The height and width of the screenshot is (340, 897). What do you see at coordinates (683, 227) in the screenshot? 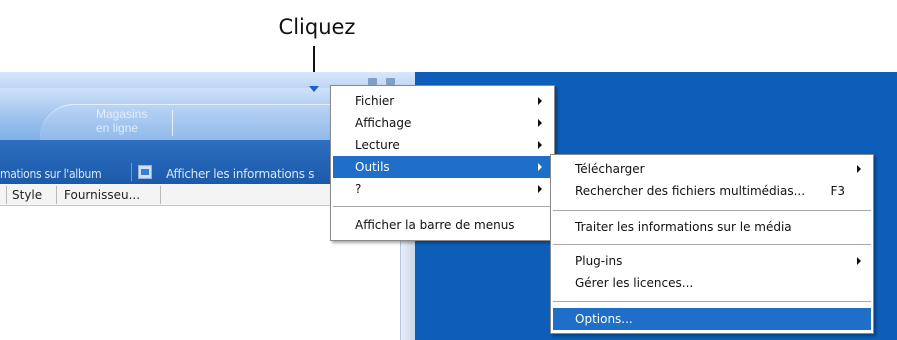
I see `menu-item-label: Traiter les informations sur le média` at bounding box center [683, 227].